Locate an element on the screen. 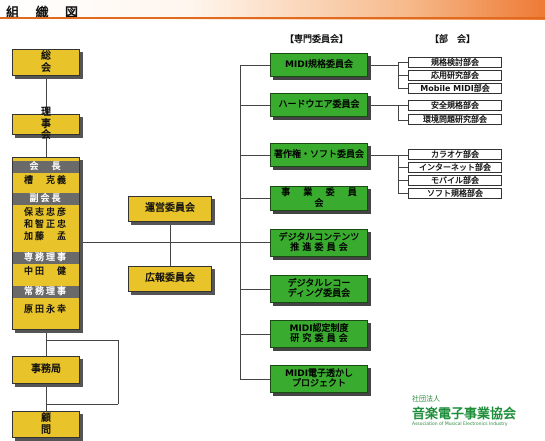 Image resolution: width=545 pixels, height=441 pixels. pr-committee-label: 広報委員会 is located at coordinates (170, 279).